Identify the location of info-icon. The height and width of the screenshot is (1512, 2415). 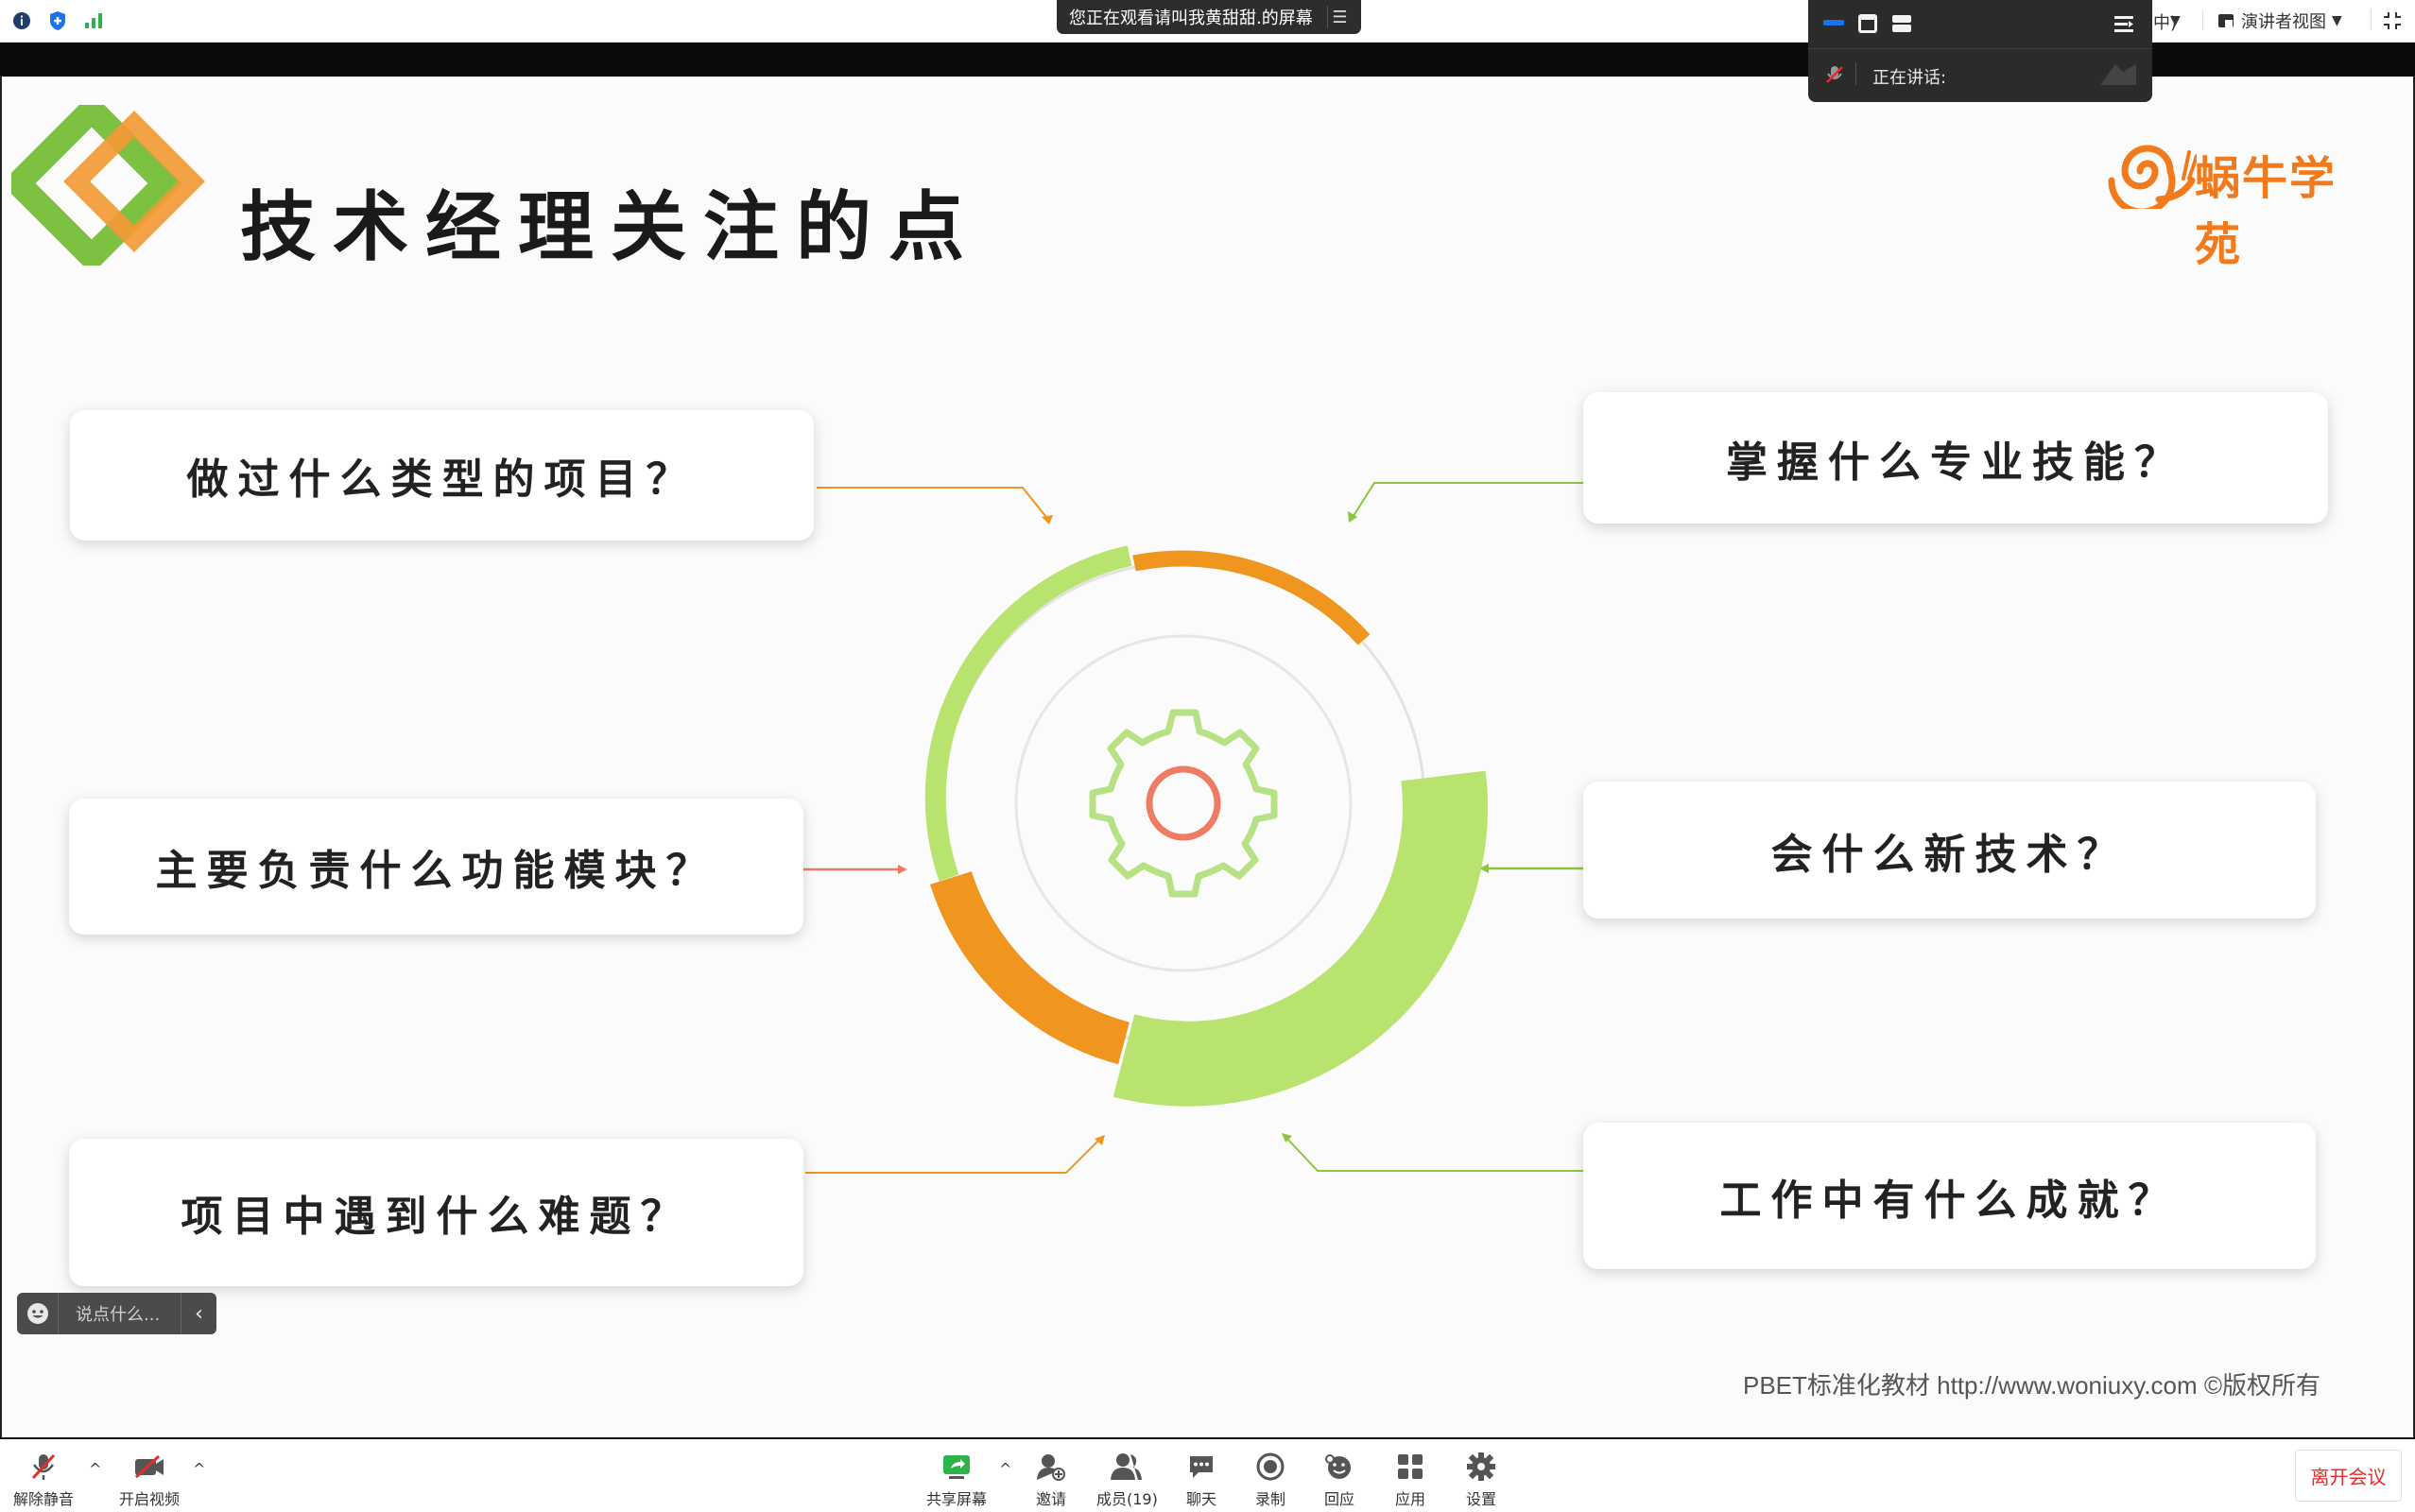
(21, 20).